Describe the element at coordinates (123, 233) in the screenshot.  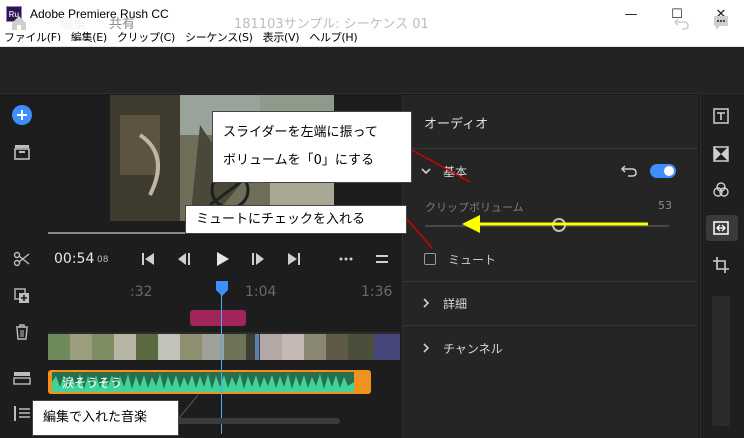
I see `preview-scrub-progress` at that location.